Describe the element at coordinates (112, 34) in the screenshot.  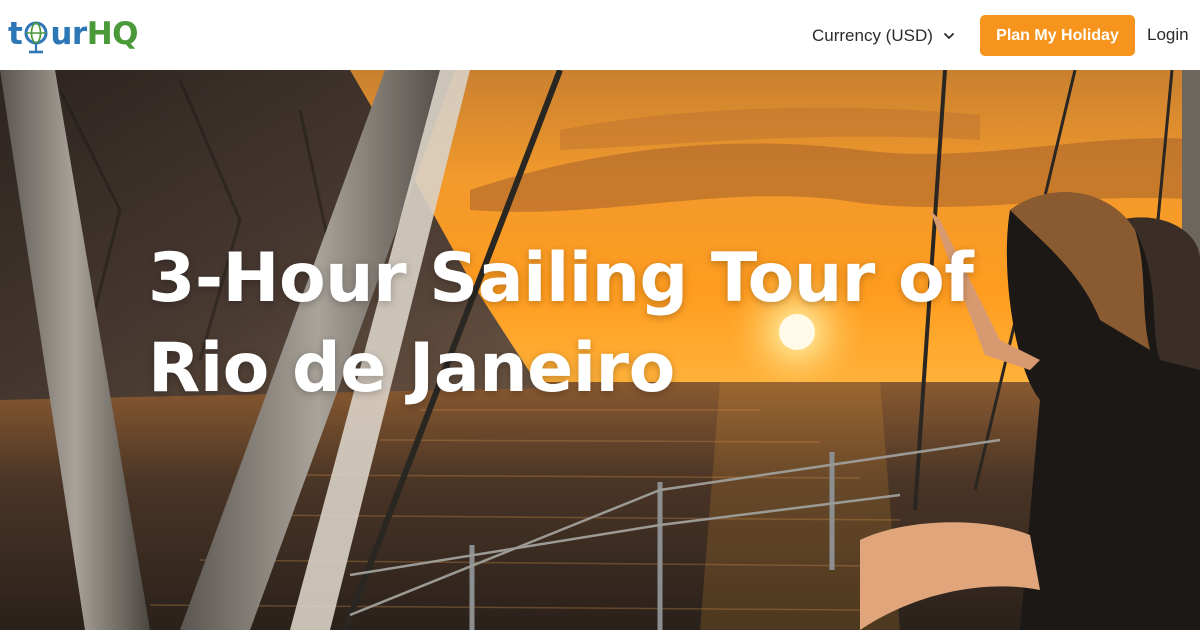
I see `logo-text-hq: HQ` at that location.